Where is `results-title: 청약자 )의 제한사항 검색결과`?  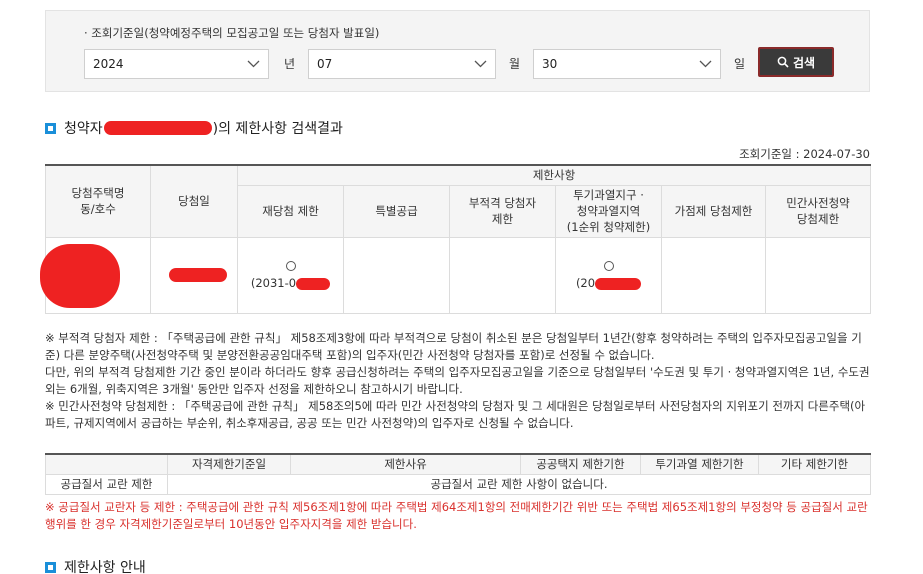 results-title: 청약자 )의 제한사항 검색결과 is located at coordinates (194, 128).